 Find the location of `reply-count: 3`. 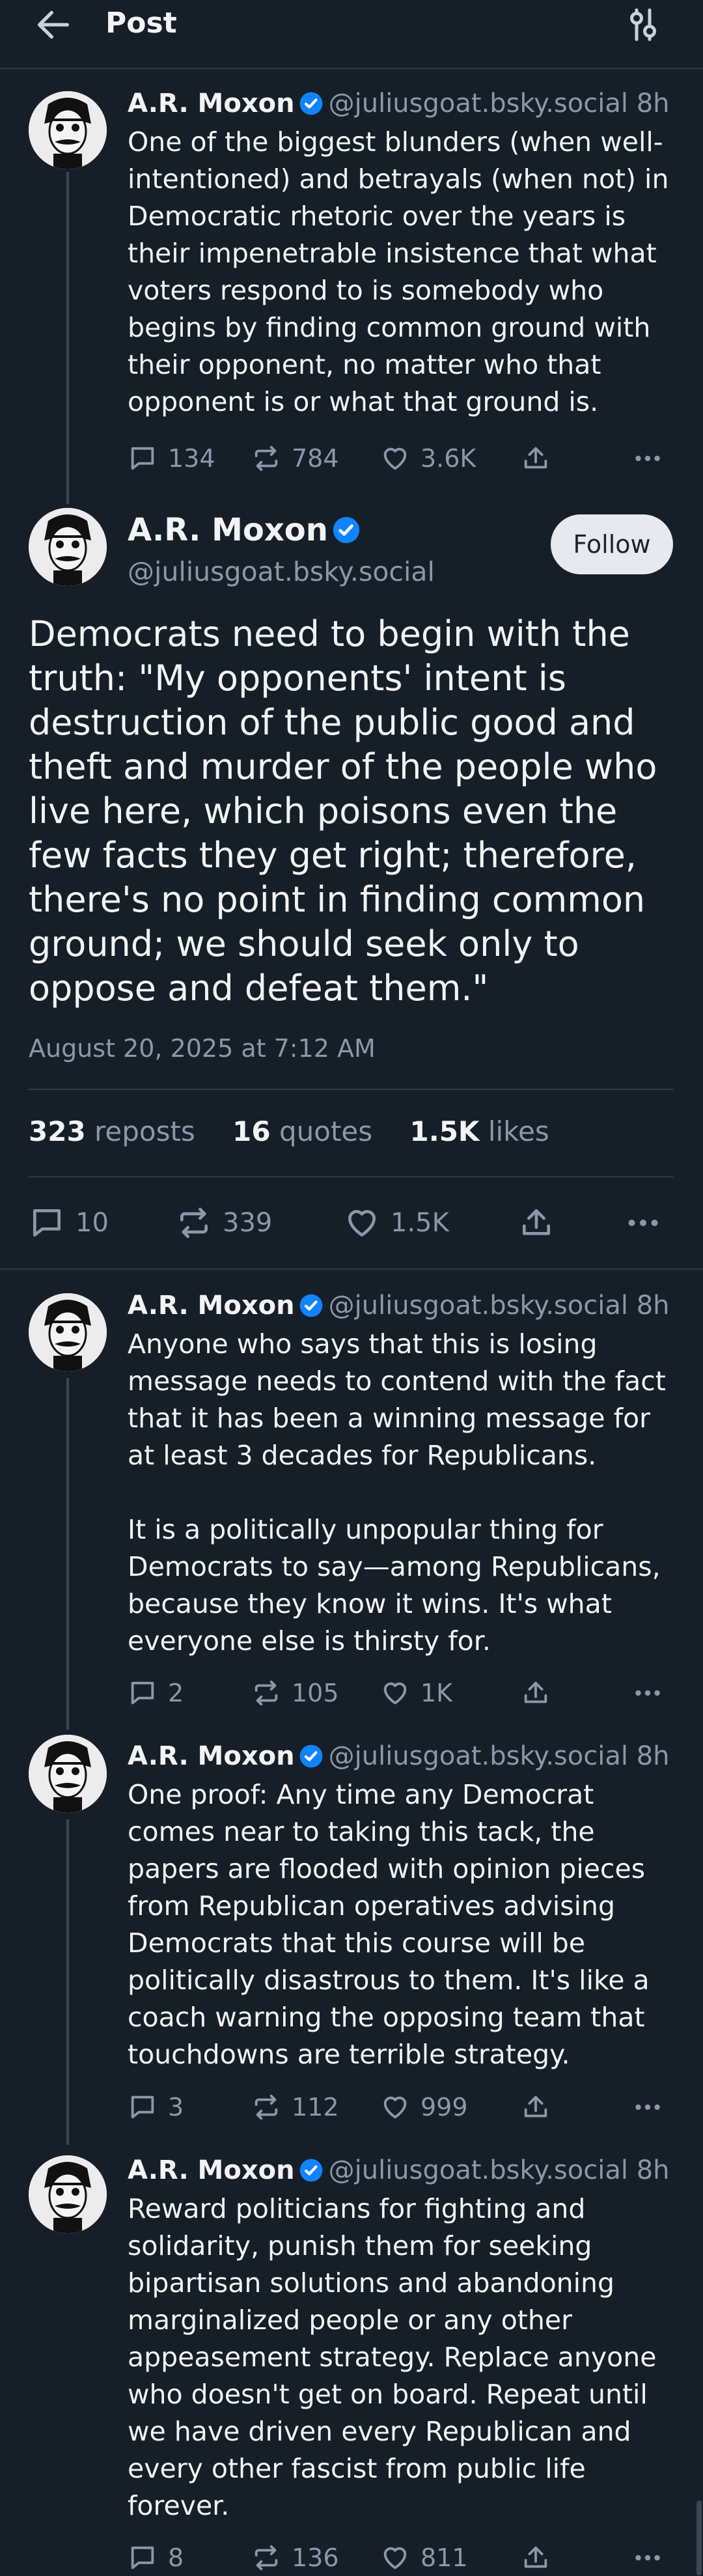

reply-count: 3 is located at coordinates (176, 2107).